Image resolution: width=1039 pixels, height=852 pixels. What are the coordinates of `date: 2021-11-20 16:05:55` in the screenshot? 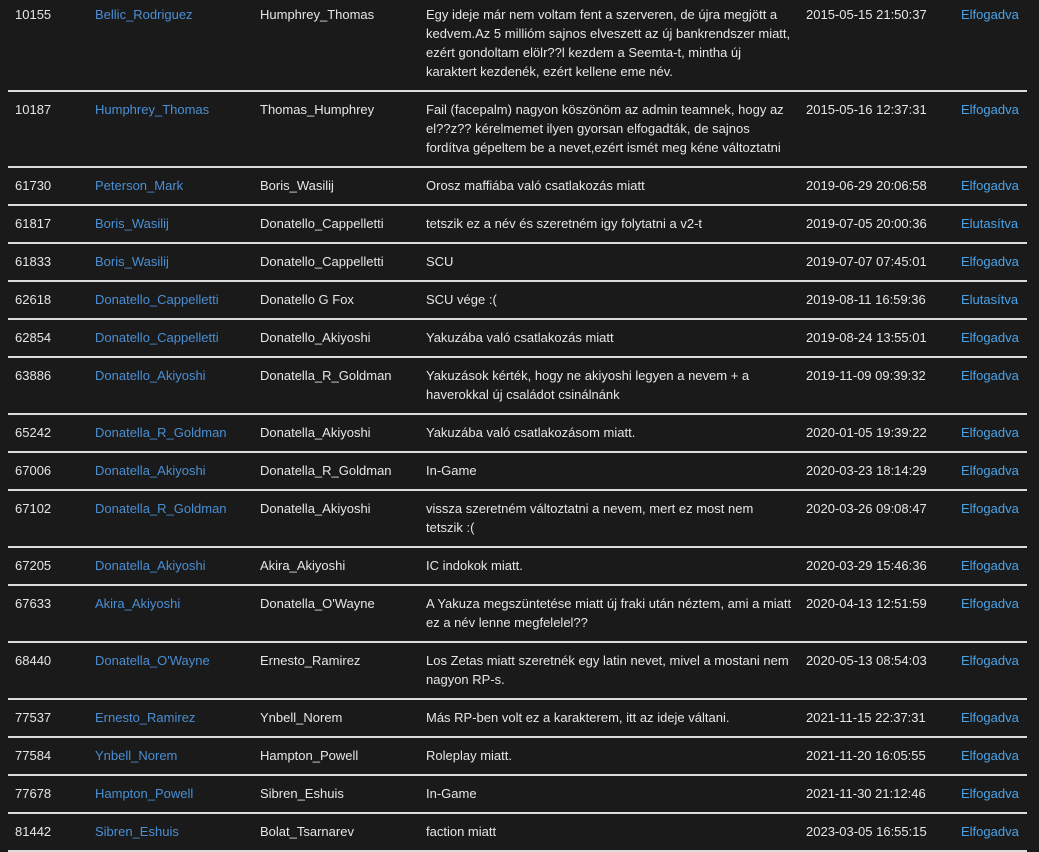 It's located at (876, 756).